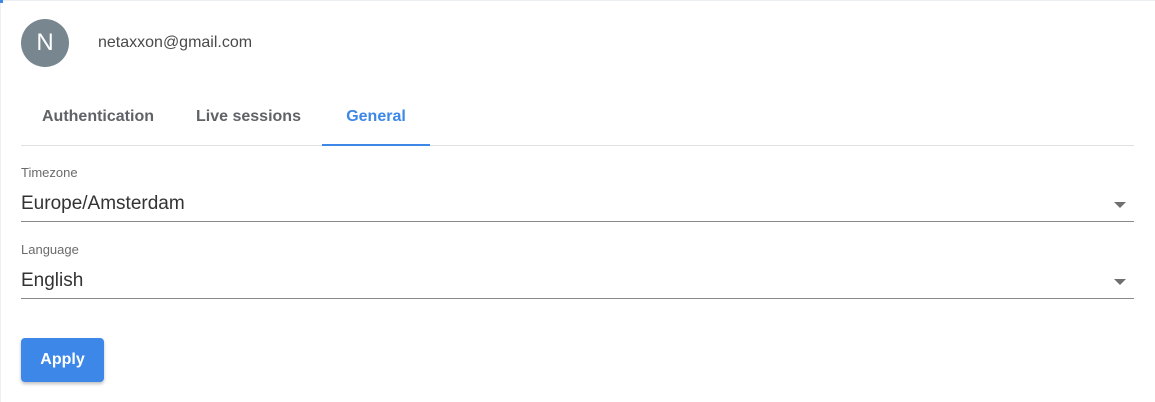 Image resolution: width=1155 pixels, height=402 pixels. What do you see at coordinates (577, 206) in the screenshot?
I see `timezone-select: Europe/Amsterdam` at bounding box center [577, 206].